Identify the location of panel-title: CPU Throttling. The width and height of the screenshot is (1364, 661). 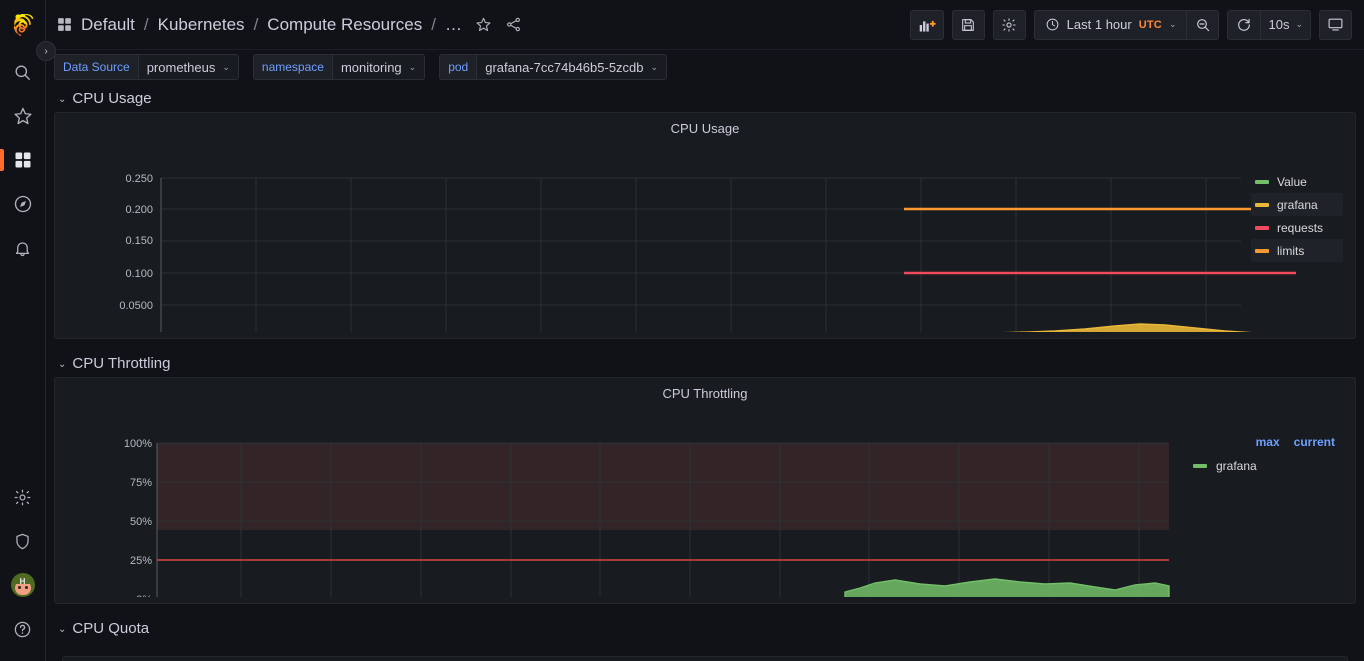
(705, 393).